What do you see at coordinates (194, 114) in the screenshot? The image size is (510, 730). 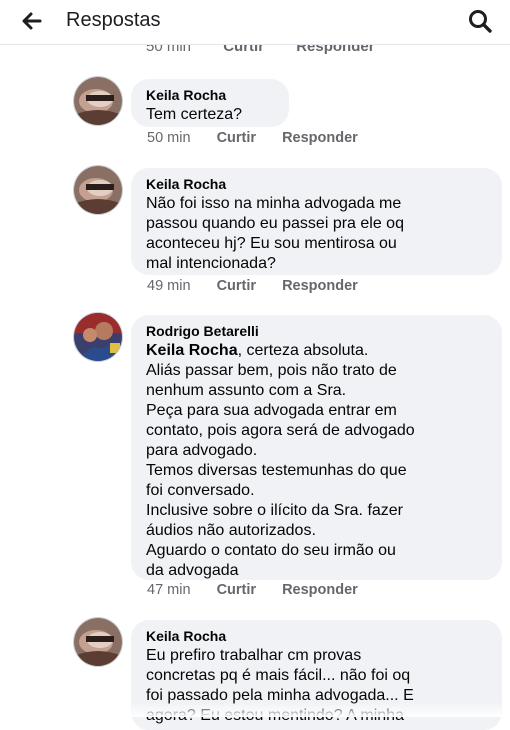 I see `comment-line: Tem certeza?` at bounding box center [194, 114].